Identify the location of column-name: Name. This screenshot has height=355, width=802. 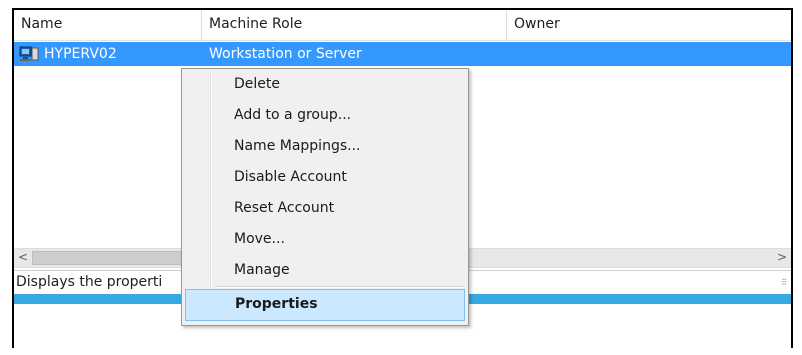
(108, 25).